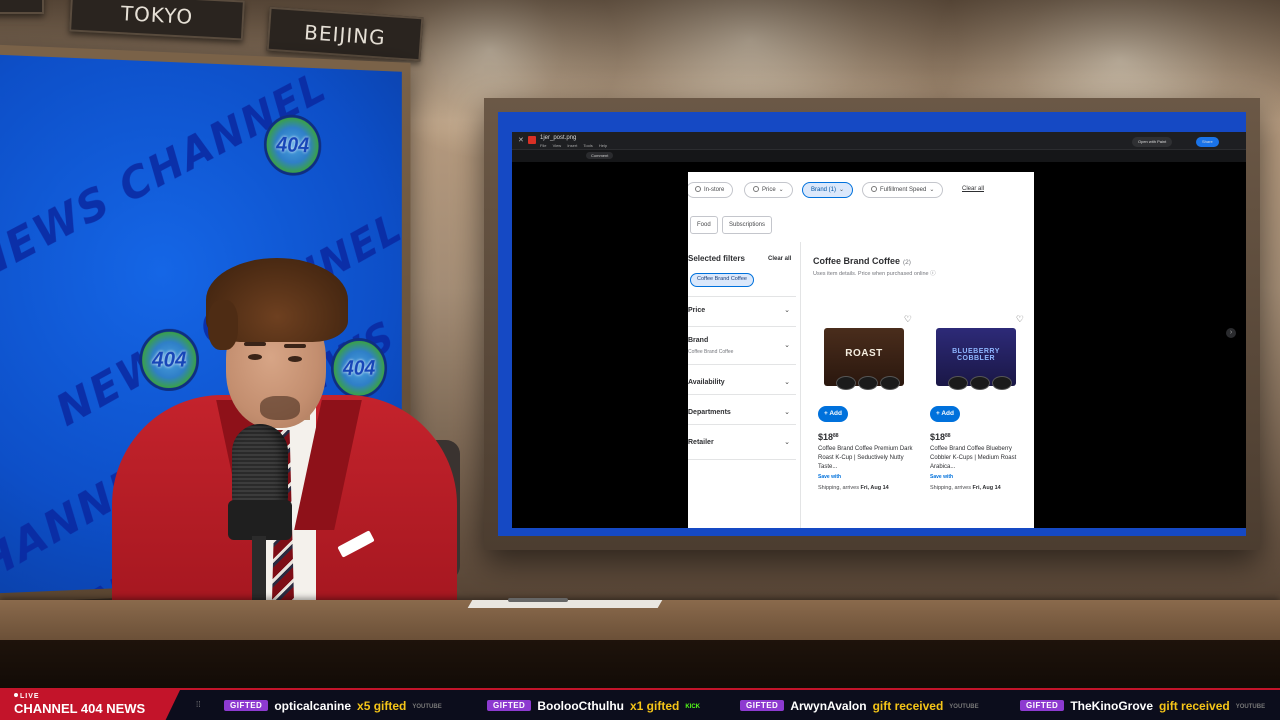 Image resolution: width=1280 pixels, height=720 pixels. What do you see at coordinates (587, 145) in the screenshot?
I see `menu-tools: Tools` at bounding box center [587, 145].